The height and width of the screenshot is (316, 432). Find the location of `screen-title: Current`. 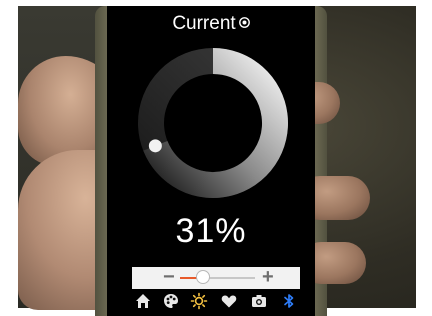

screen-title: Current is located at coordinates (211, 23).